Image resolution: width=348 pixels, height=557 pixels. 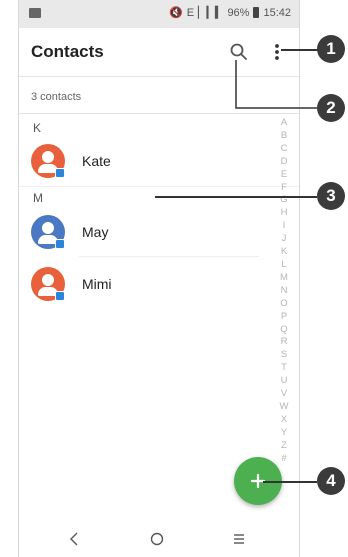 I want to click on index-letter: C, so click(x=284, y=149).